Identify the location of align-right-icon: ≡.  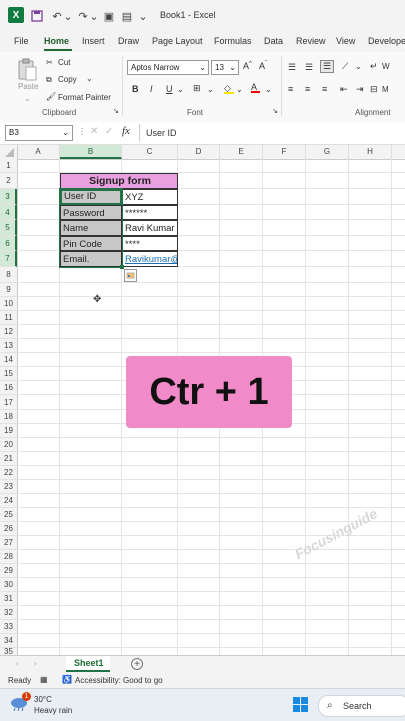
(324, 89).